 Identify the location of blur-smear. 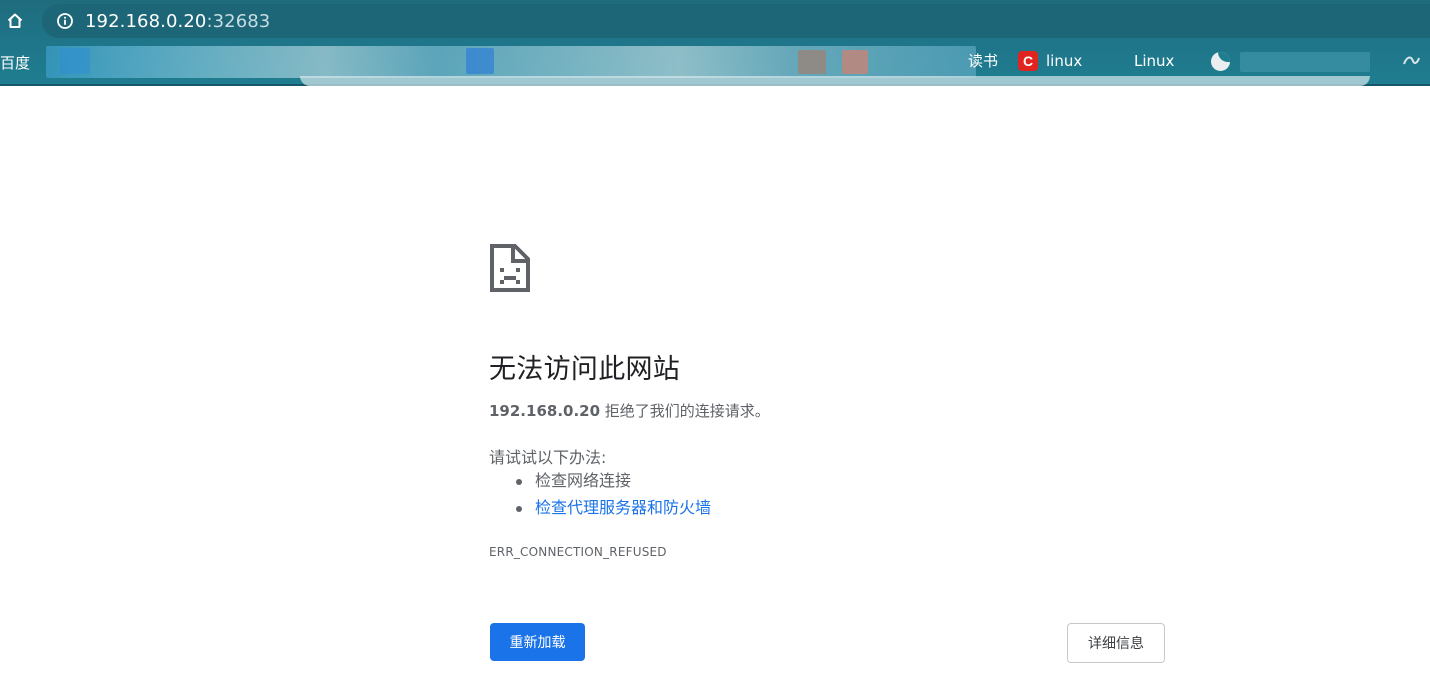
(835, 81).